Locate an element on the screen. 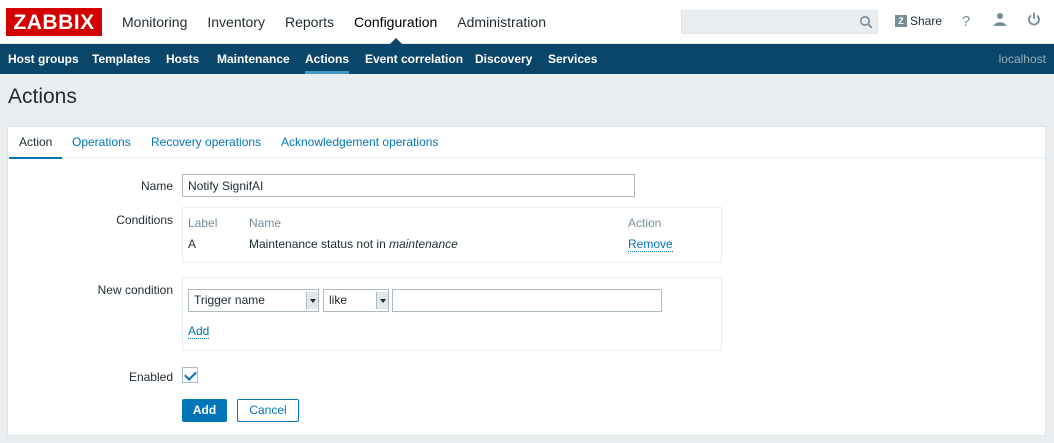  add-condition-link: Add is located at coordinates (199, 331).